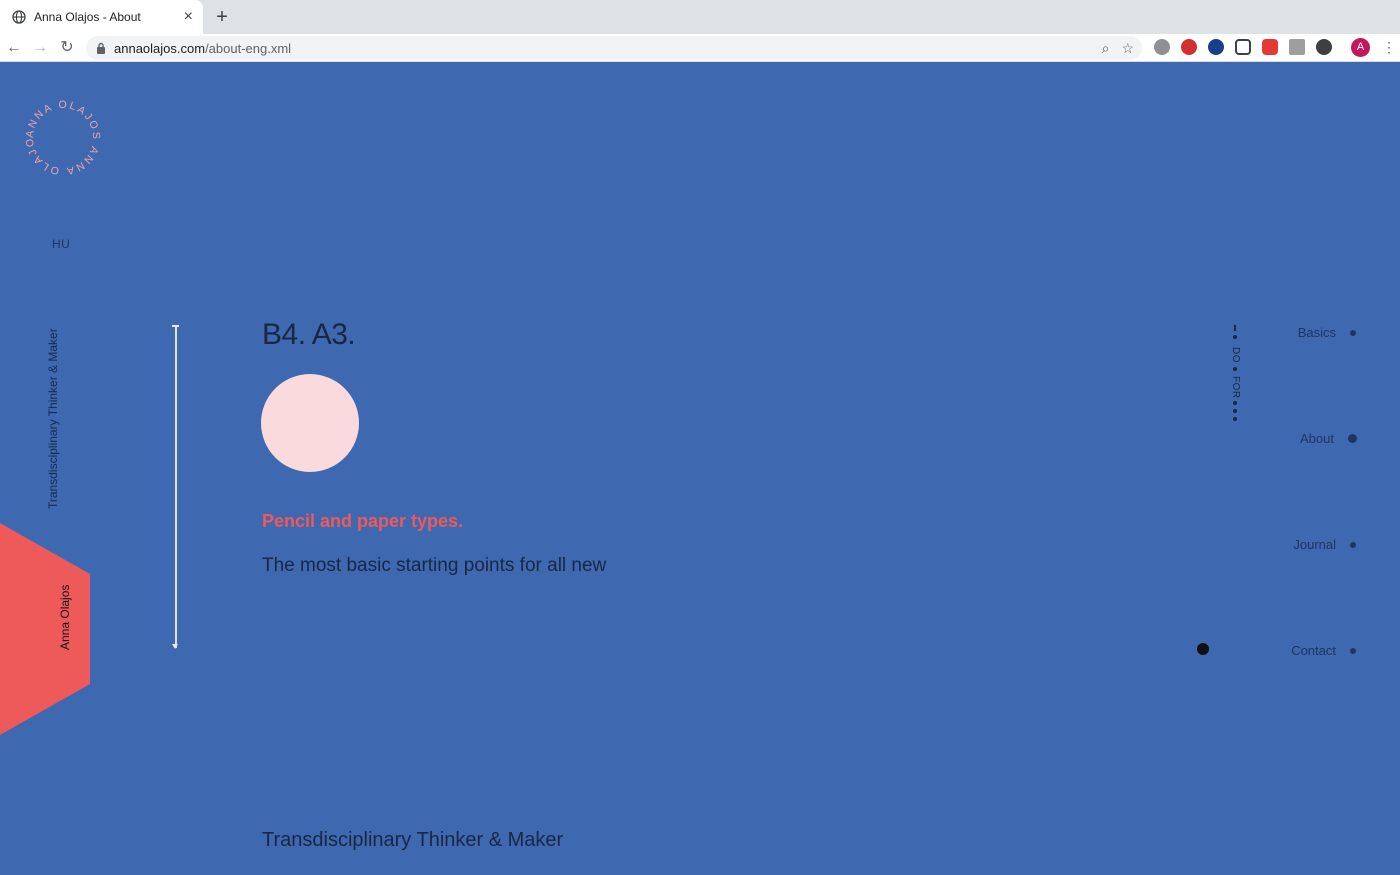  Describe the element at coordinates (188, 17) in the screenshot. I see `close-tab-icon: ×` at that location.